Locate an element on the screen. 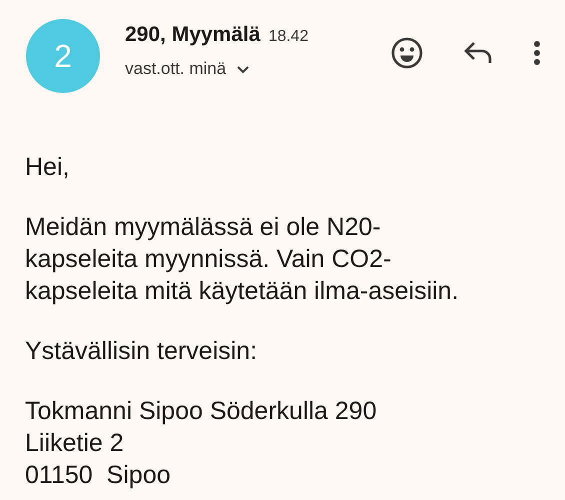  avatar: 2 is located at coordinates (63, 56).